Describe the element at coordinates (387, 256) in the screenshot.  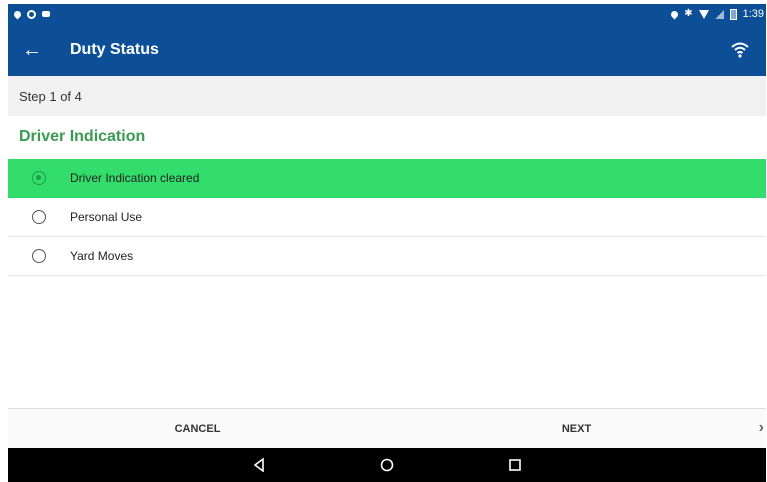
I see `option-yard-moves: Yard Moves` at that location.